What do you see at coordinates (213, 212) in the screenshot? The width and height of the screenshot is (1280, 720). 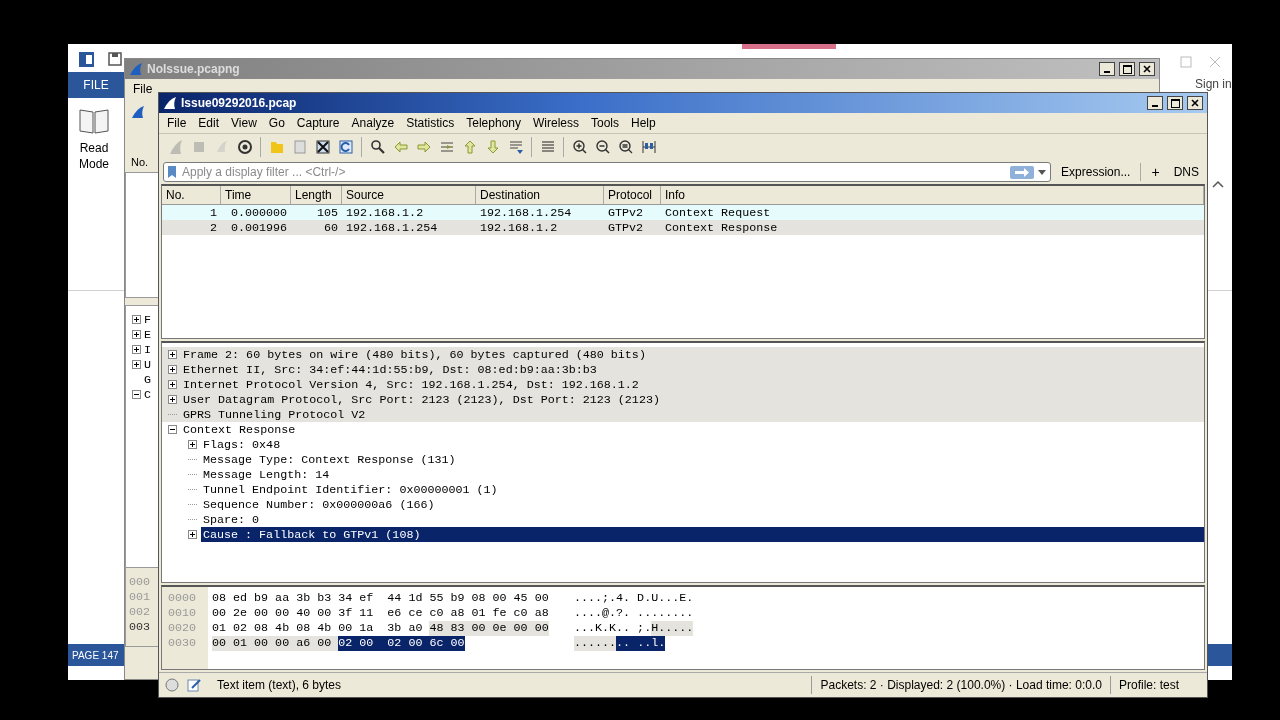 I see `table-cell-text: 1` at bounding box center [213, 212].